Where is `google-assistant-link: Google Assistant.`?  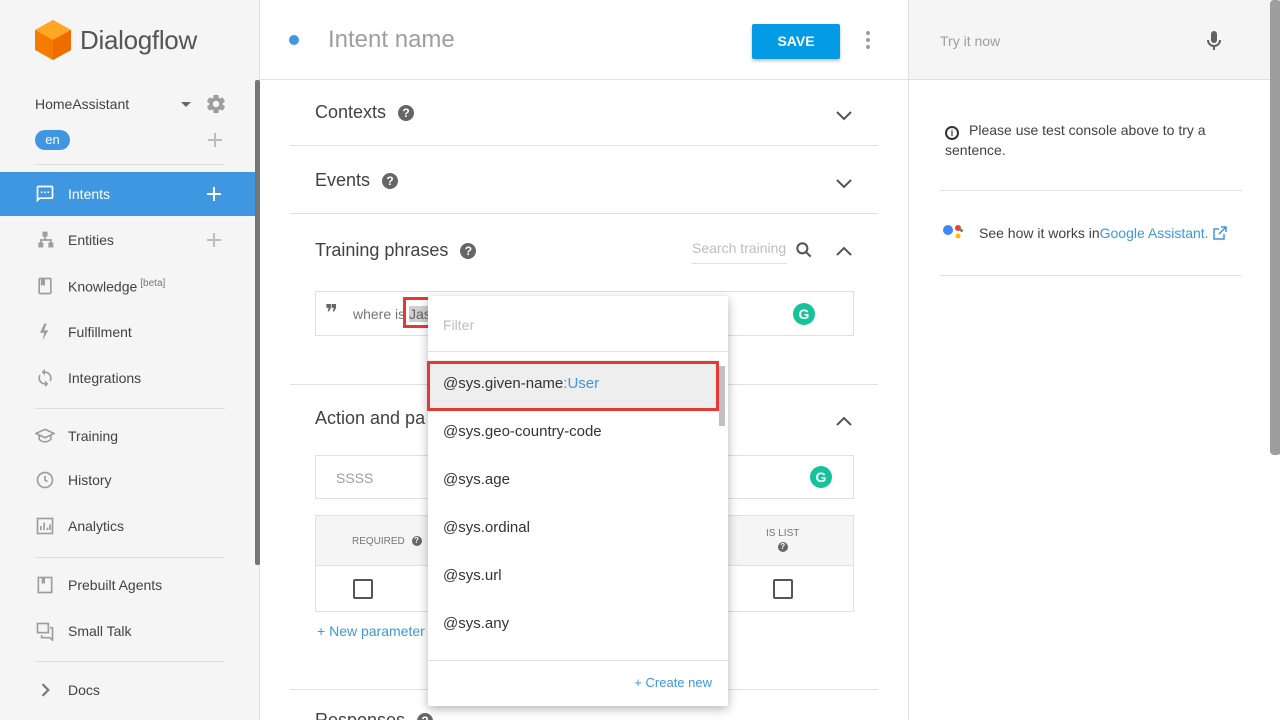 google-assistant-link: Google Assistant. is located at coordinates (1154, 233).